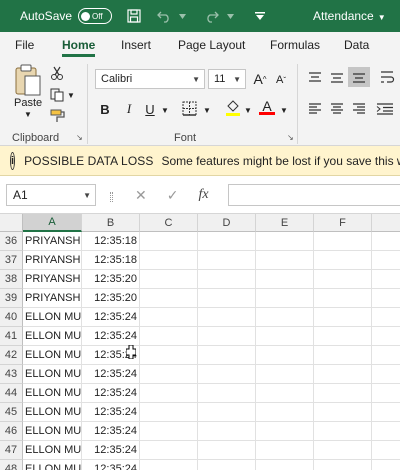  I want to click on cut-icon, so click(57, 74).